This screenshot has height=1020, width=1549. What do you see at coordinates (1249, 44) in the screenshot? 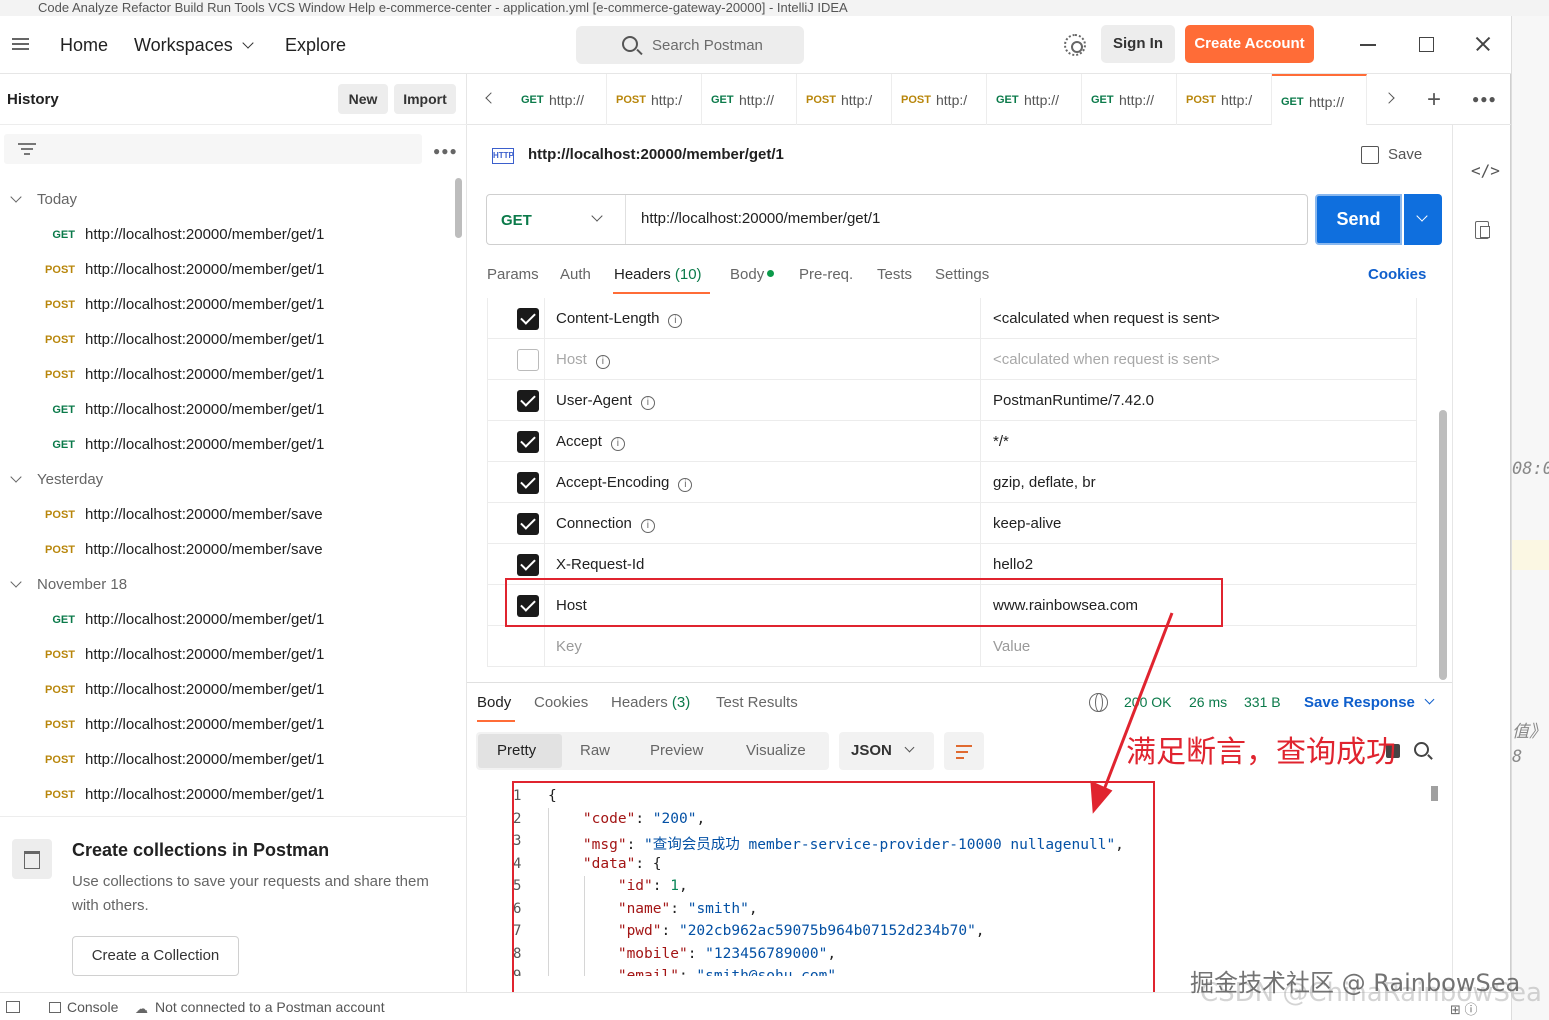
I see `create-account-button: Create Account` at bounding box center [1249, 44].